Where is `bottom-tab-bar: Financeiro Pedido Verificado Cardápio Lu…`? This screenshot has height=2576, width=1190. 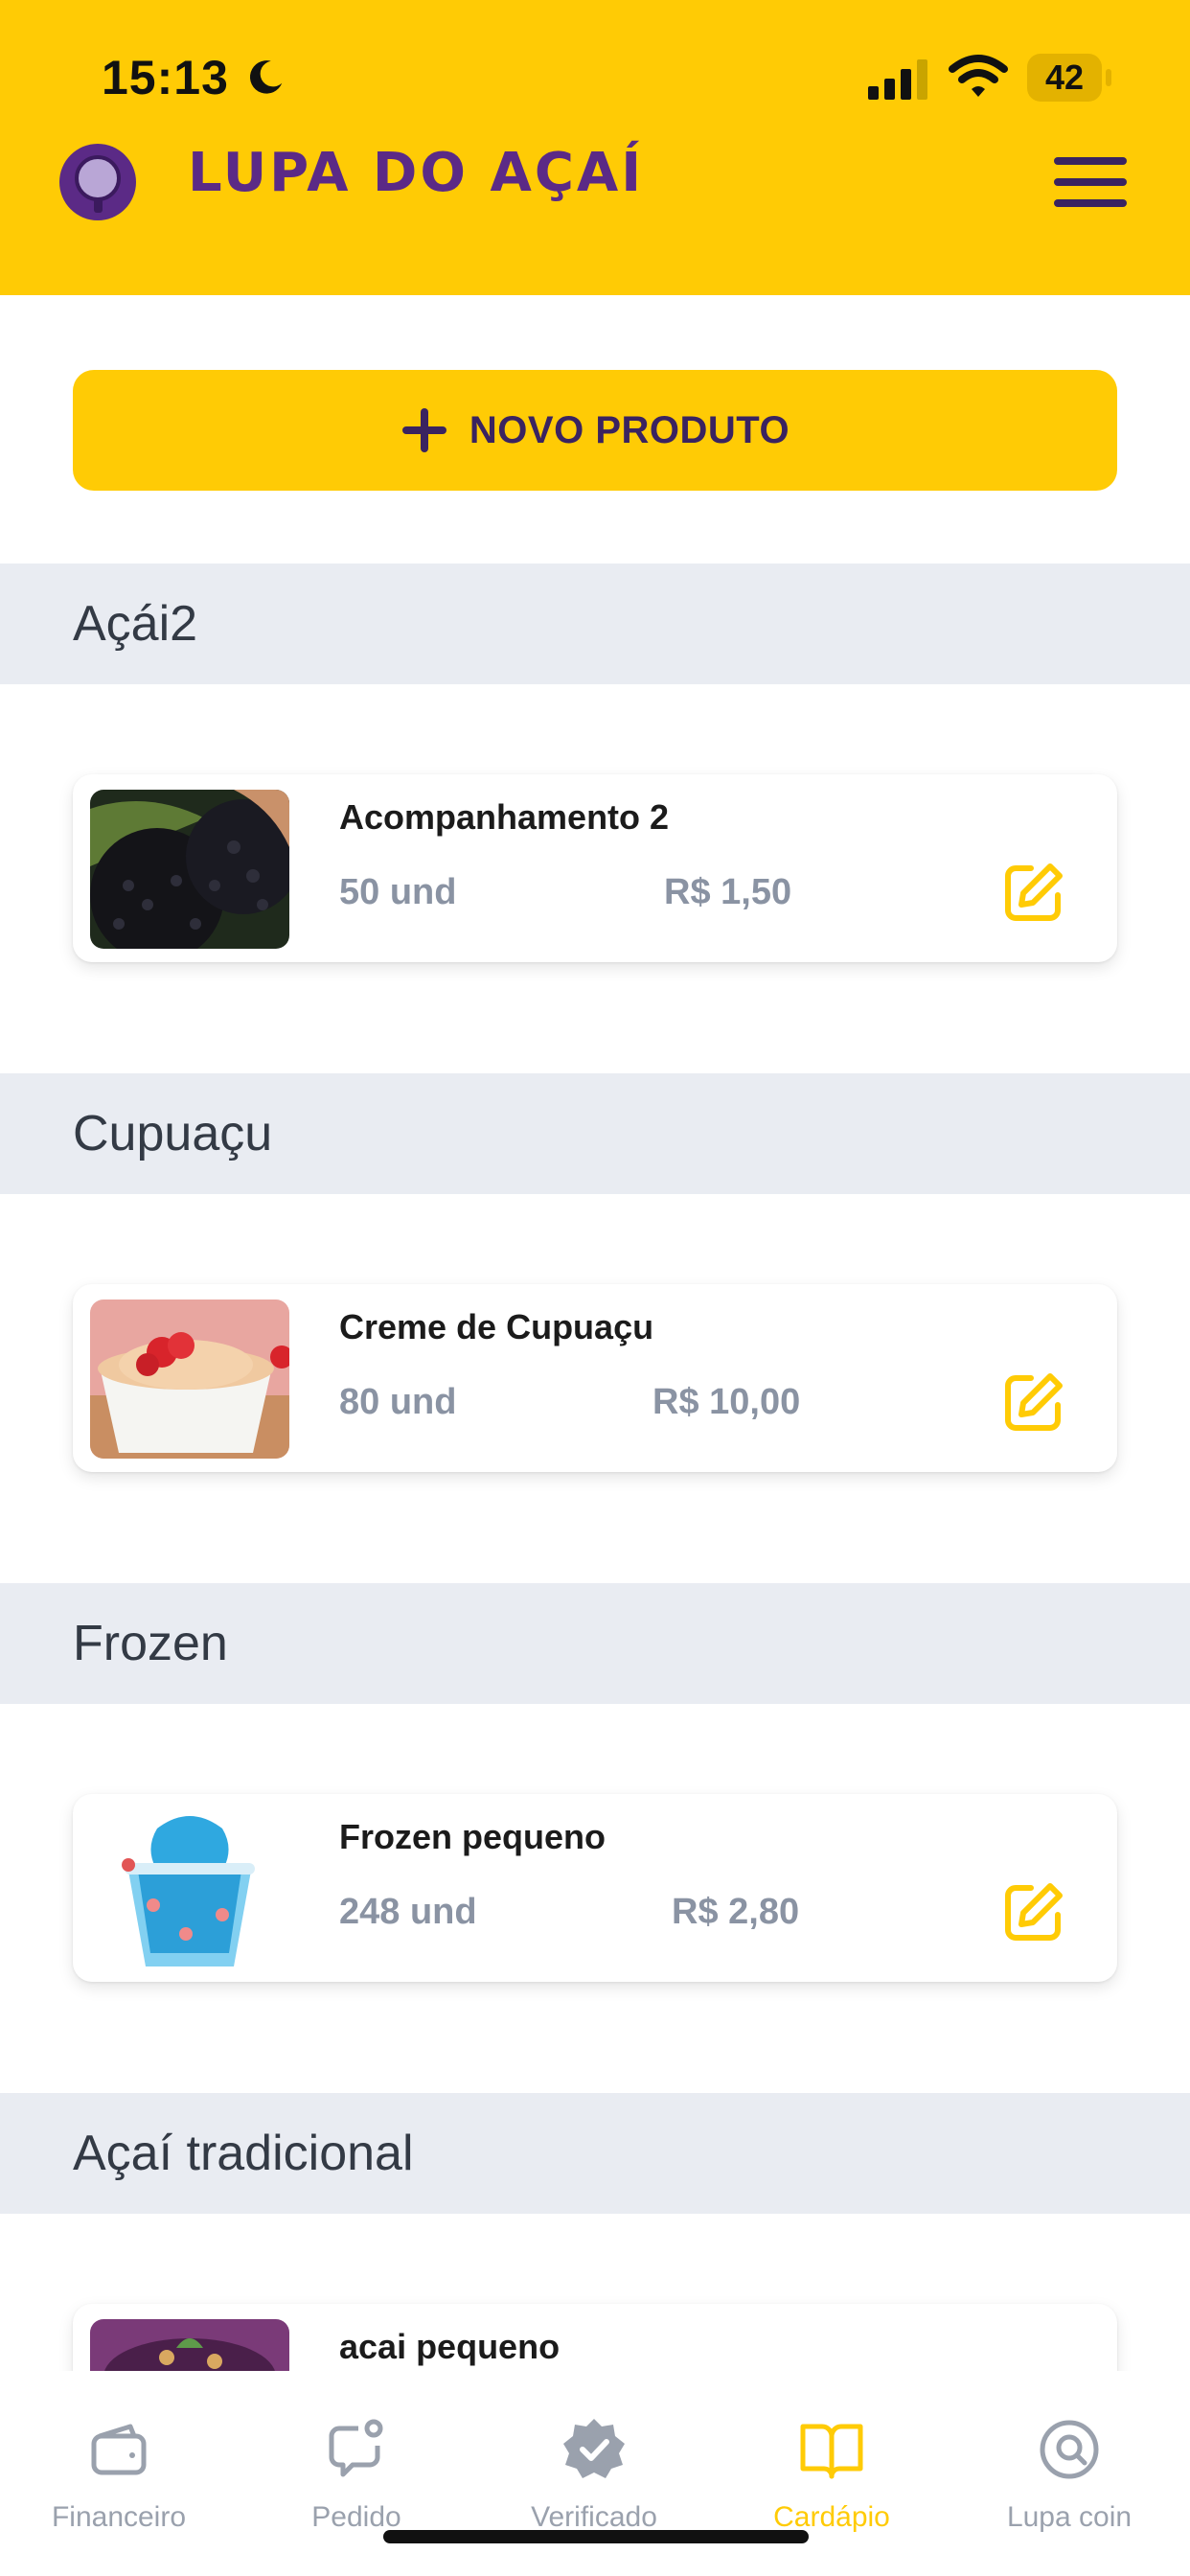
bottom-tab-bar: Financeiro Pedido Verificado Cardápio Lu… is located at coordinates (595, 2473).